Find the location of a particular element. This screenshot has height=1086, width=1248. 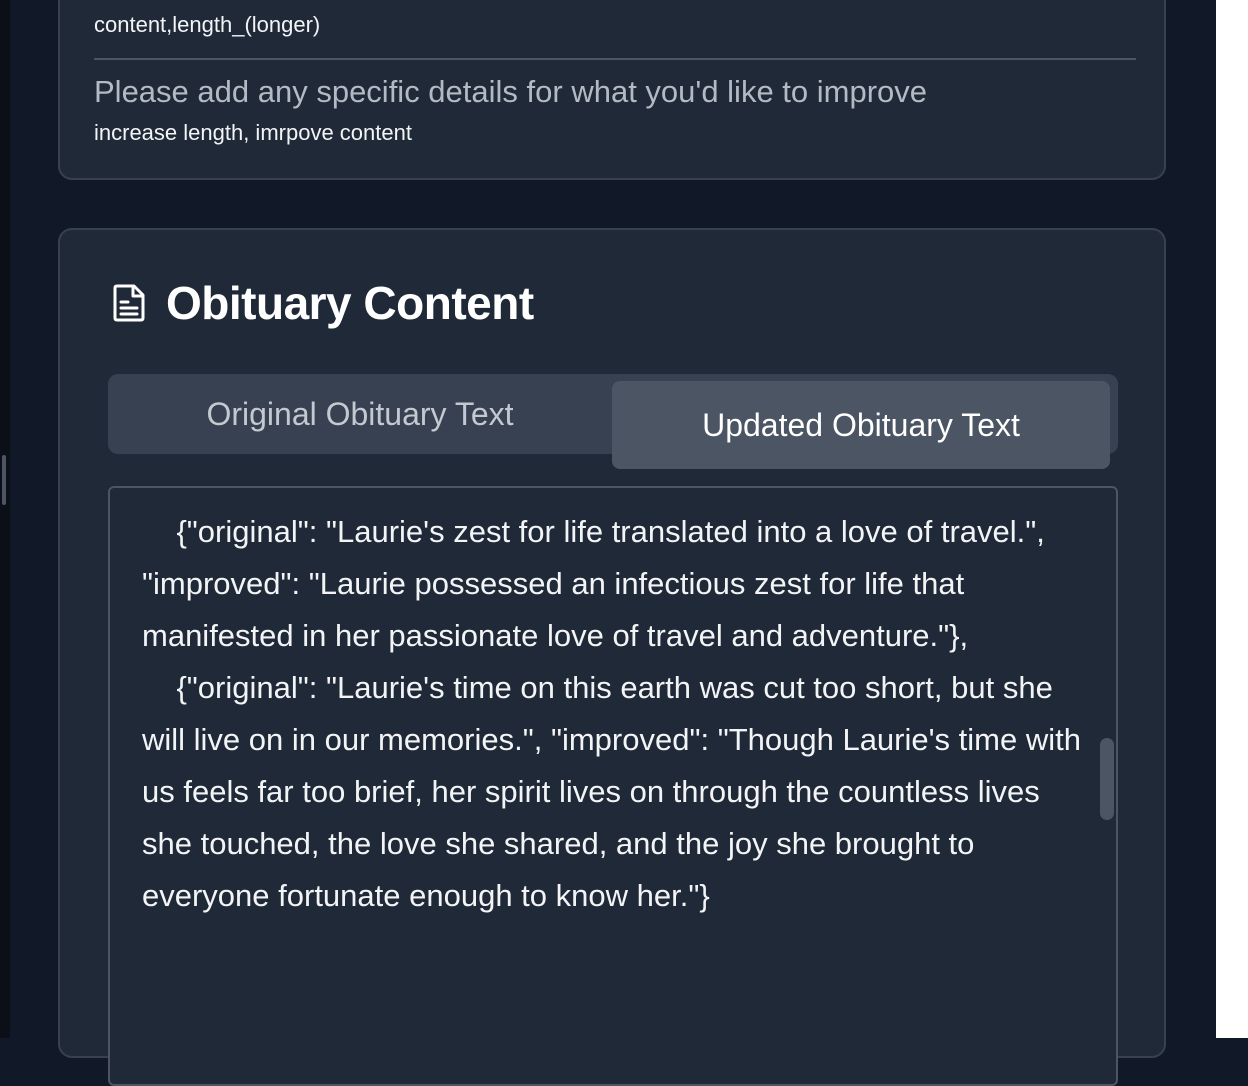

details-value: increase length, imrpove content is located at coordinates (253, 133).